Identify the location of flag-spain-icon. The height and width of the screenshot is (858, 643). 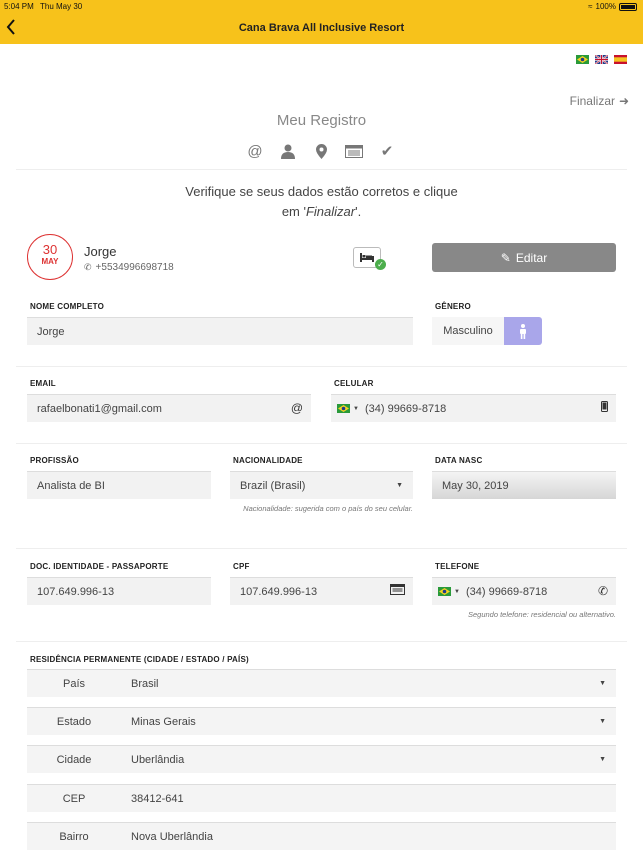
(620, 59).